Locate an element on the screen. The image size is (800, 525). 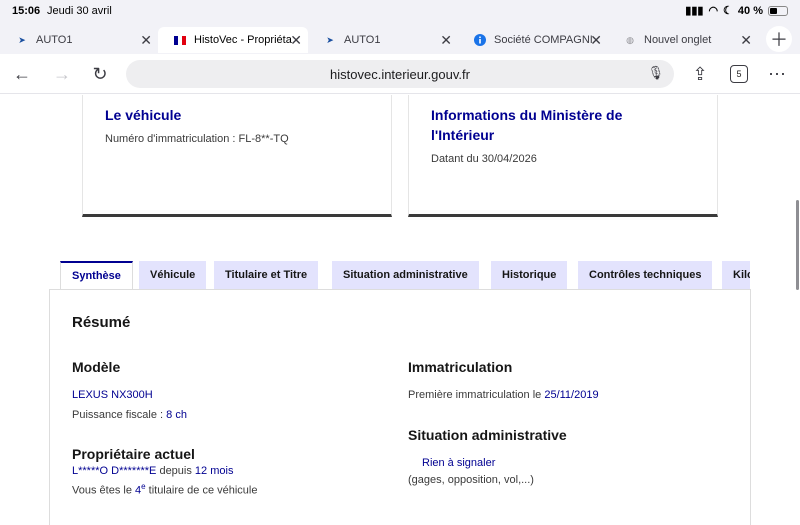
battery-percent: 40 % is located at coordinates (750, 10).